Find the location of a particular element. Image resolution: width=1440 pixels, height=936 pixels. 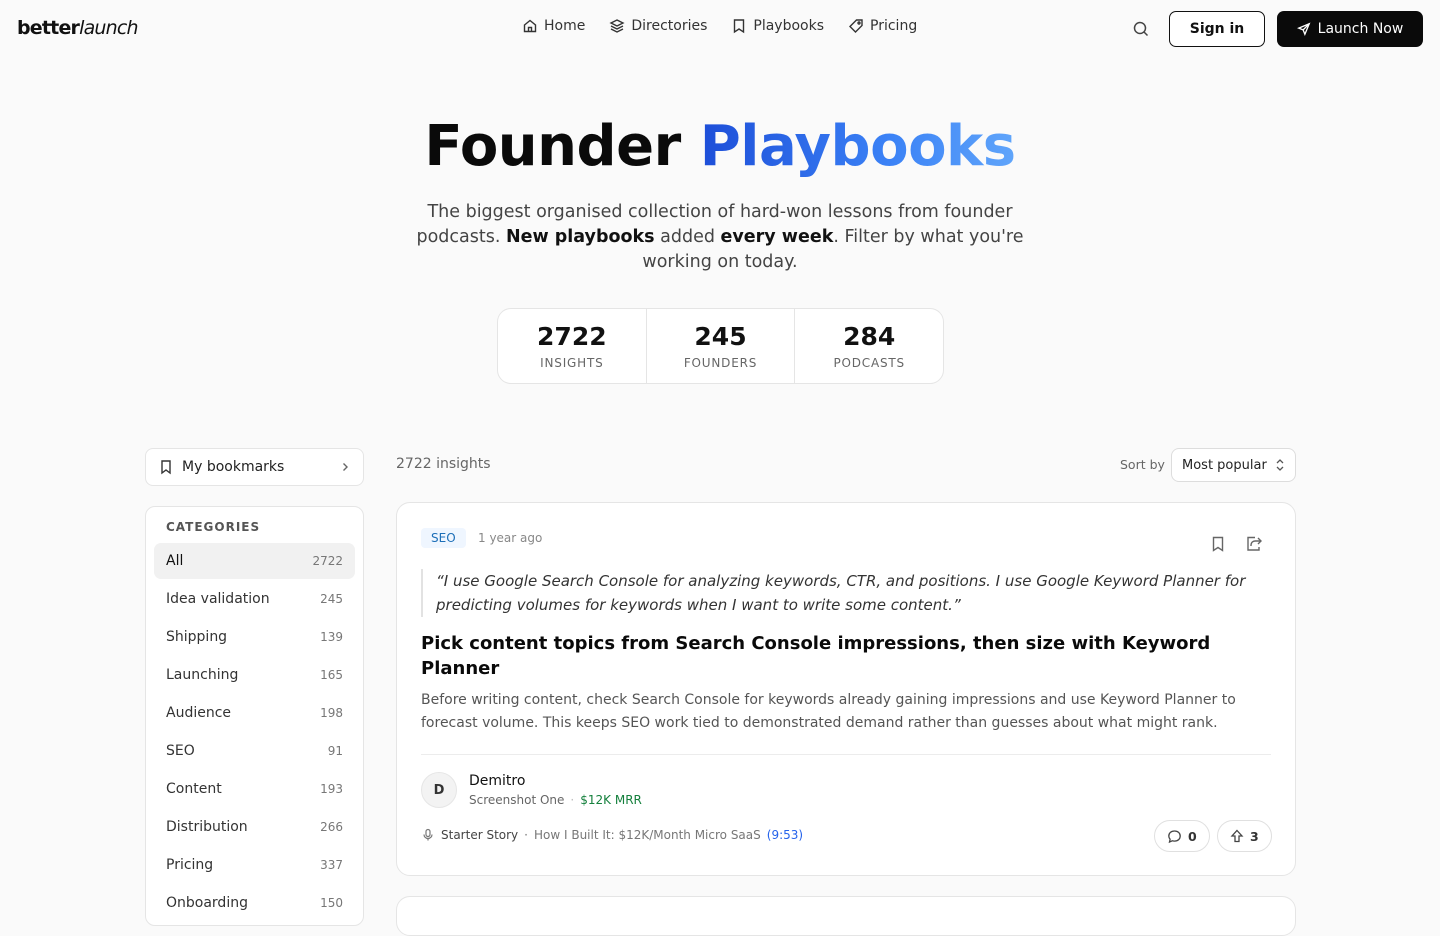

category-shipping: Shipping 139 is located at coordinates (254, 637).